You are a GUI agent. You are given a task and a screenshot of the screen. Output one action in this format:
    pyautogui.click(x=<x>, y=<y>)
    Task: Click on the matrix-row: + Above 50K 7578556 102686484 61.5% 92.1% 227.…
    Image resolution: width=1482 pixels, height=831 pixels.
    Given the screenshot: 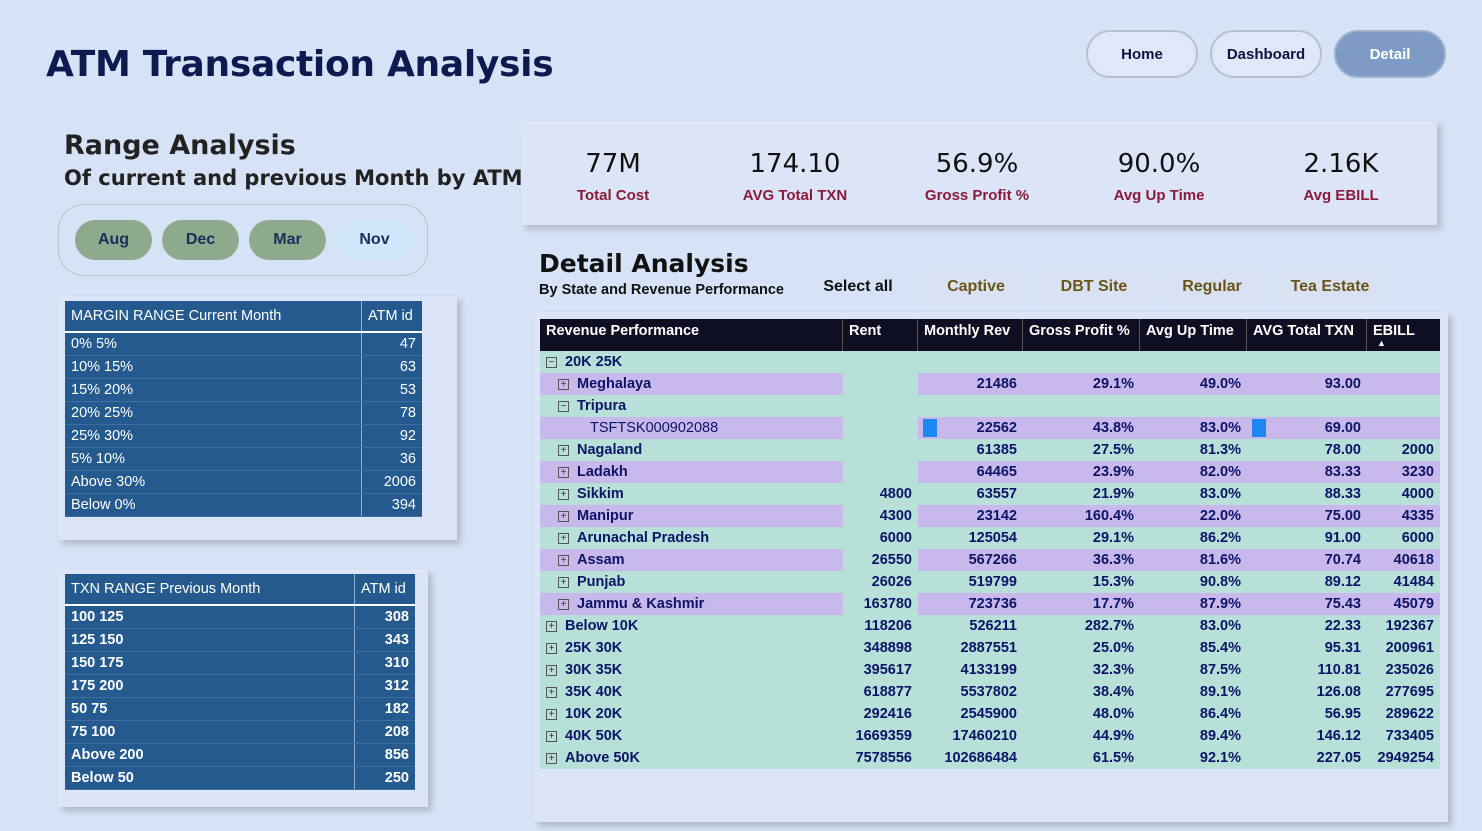 What is the action you would take?
    pyautogui.click(x=990, y=758)
    